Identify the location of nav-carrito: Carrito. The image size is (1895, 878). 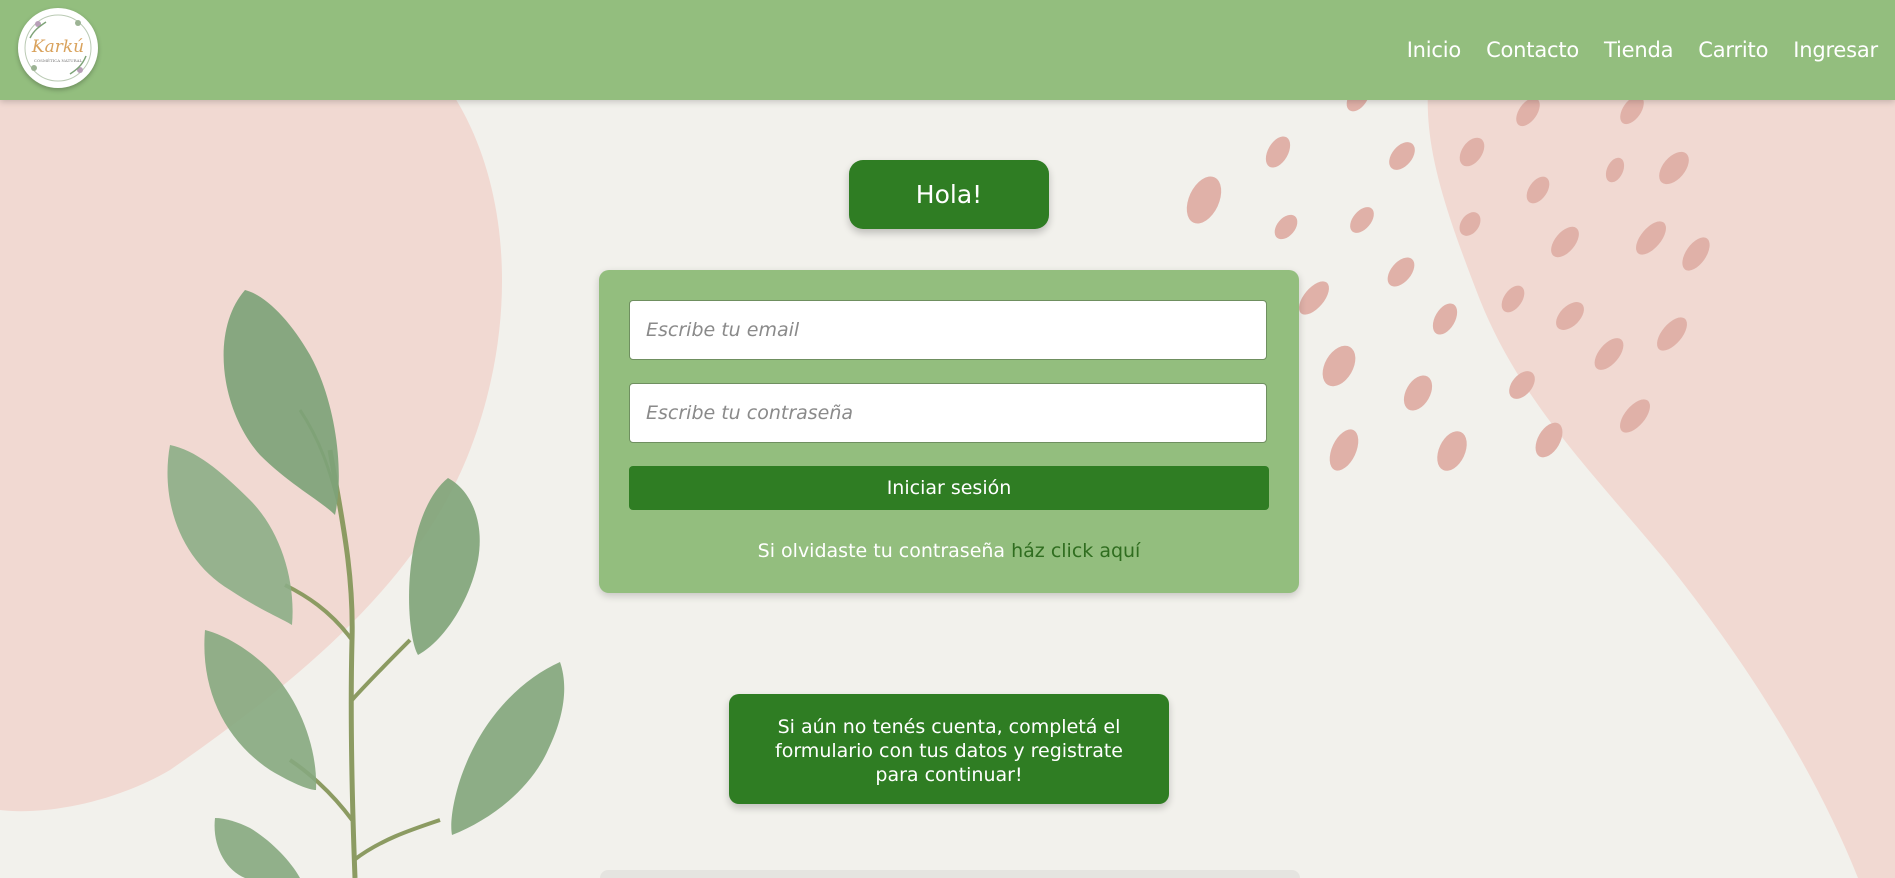
(1733, 50).